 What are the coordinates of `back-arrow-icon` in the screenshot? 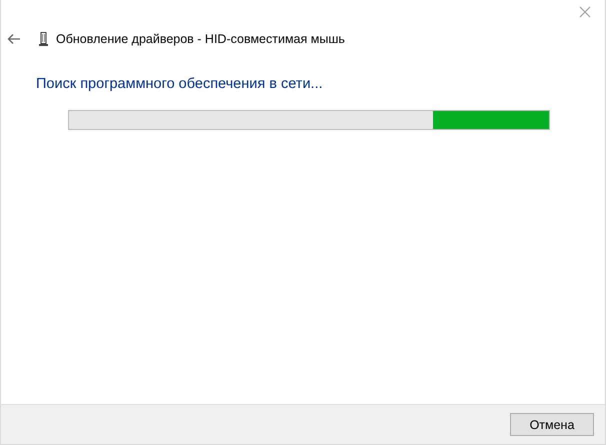 It's located at (14, 39).